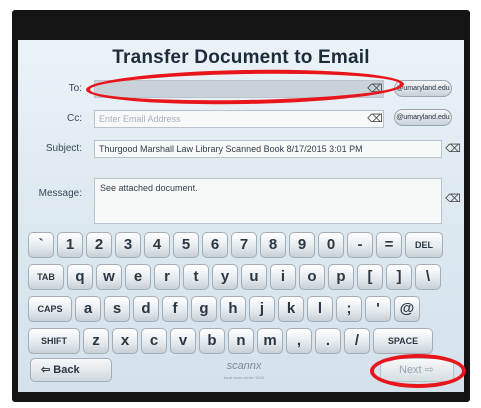 The height and width of the screenshot is (408, 481). I want to click on key-period: ., so click(328, 341).